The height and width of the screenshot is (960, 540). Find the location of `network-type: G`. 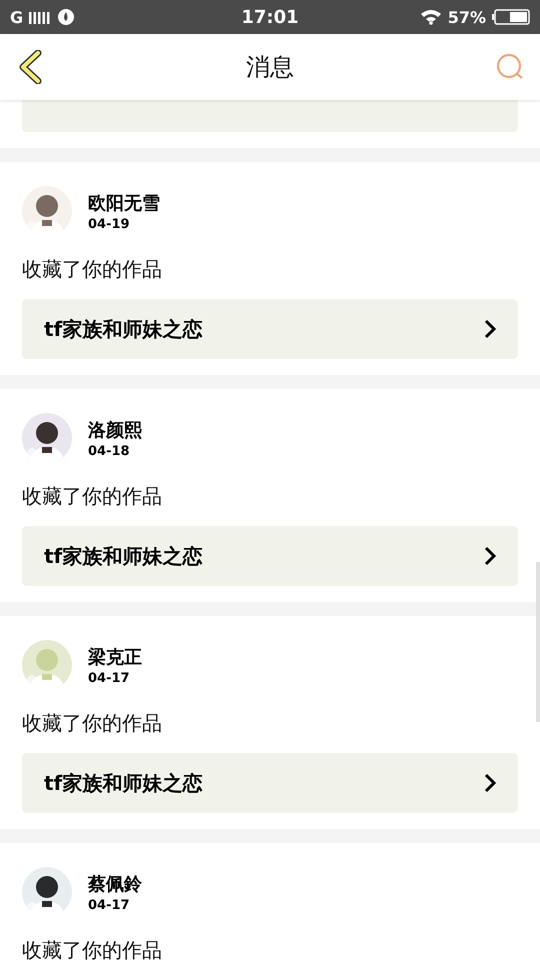

network-type: G is located at coordinates (17, 17).